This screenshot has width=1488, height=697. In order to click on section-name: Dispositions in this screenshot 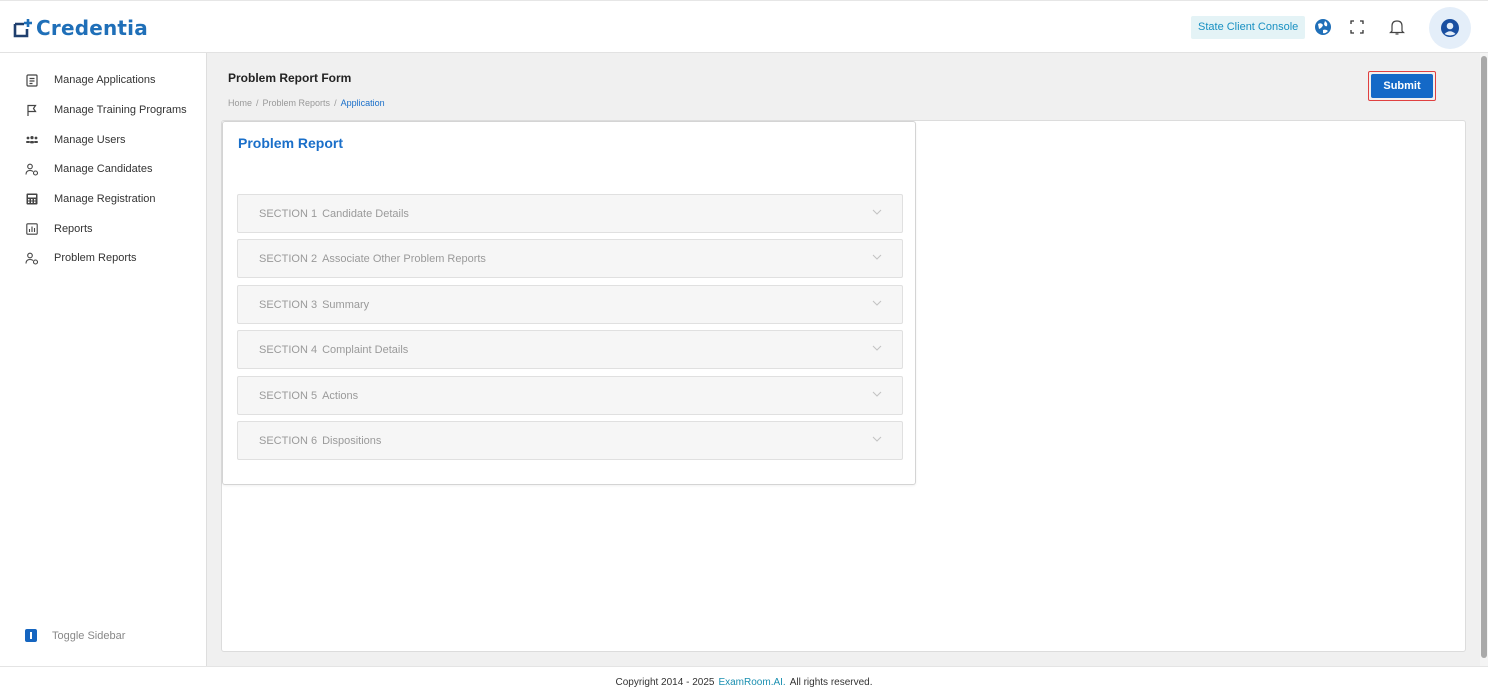, I will do `click(352, 440)`.